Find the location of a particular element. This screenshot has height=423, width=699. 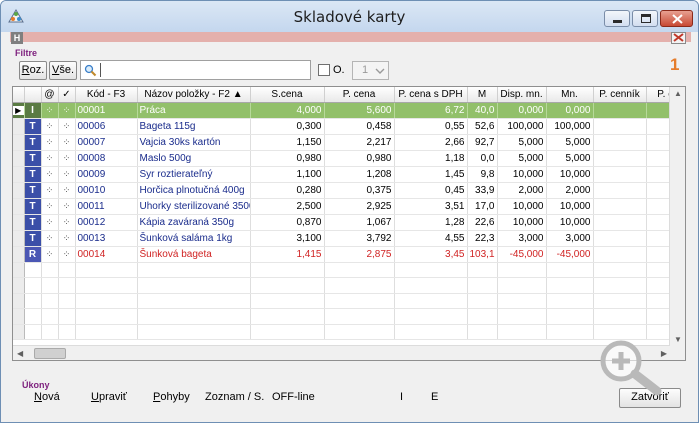

maximize-button is located at coordinates (645, 18).